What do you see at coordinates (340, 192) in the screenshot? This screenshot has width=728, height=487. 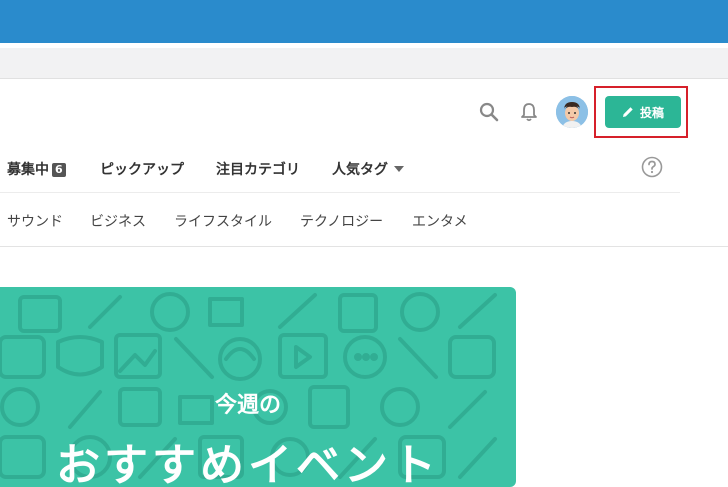 I see `nav-divider` at bounding box center [340, 192].